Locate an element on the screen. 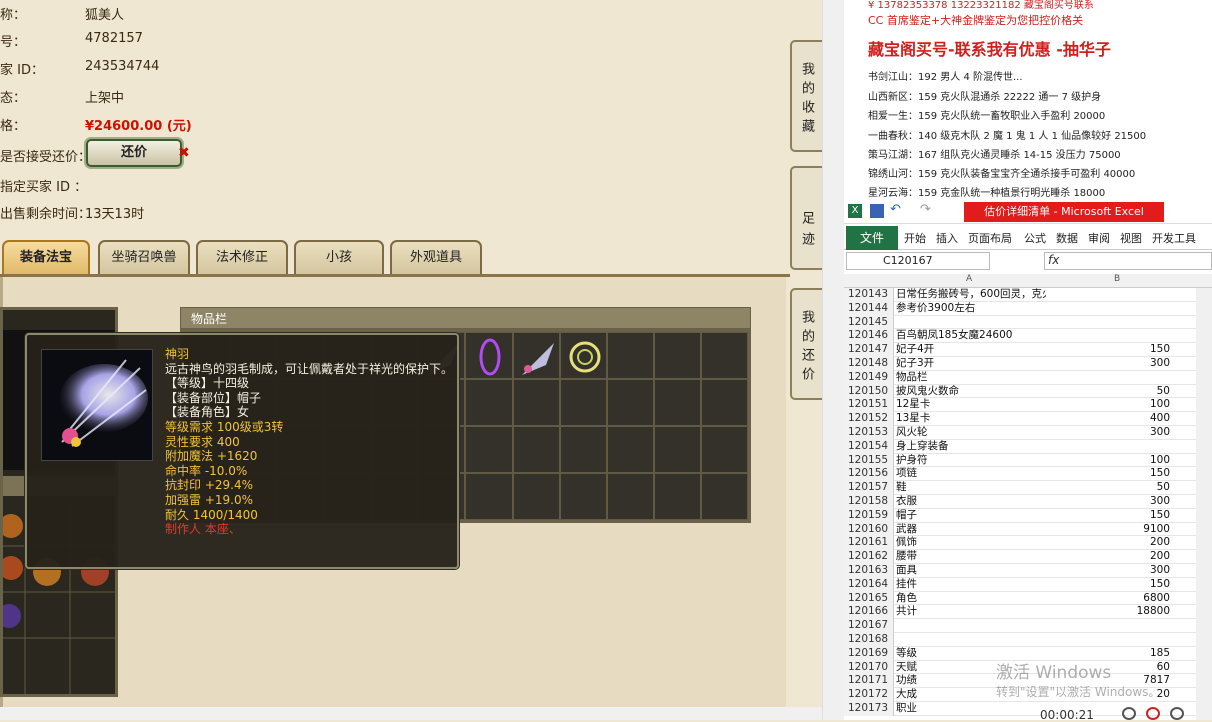 This screenshot has height=722, width=1212. row-number: 120169 is located at coordinates (869, 653).